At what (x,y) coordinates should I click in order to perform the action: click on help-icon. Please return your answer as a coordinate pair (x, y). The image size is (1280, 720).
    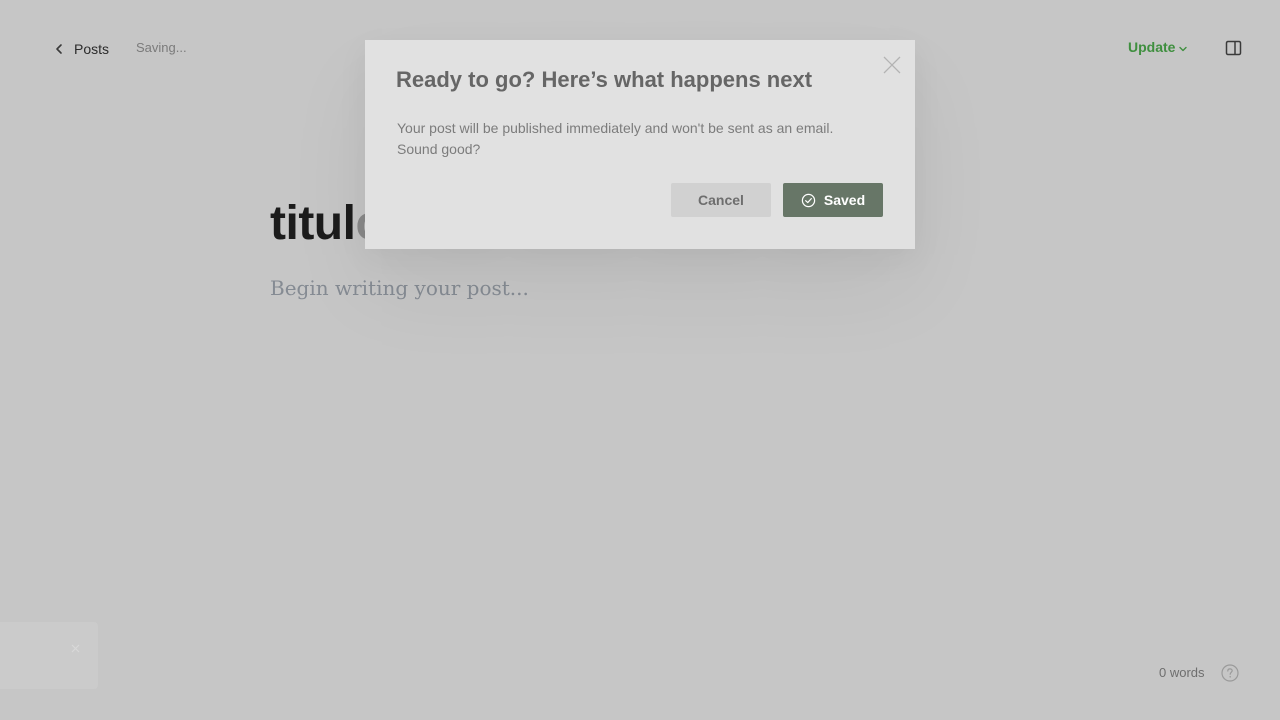
    Looking at the image, I should click on (1230, 673).